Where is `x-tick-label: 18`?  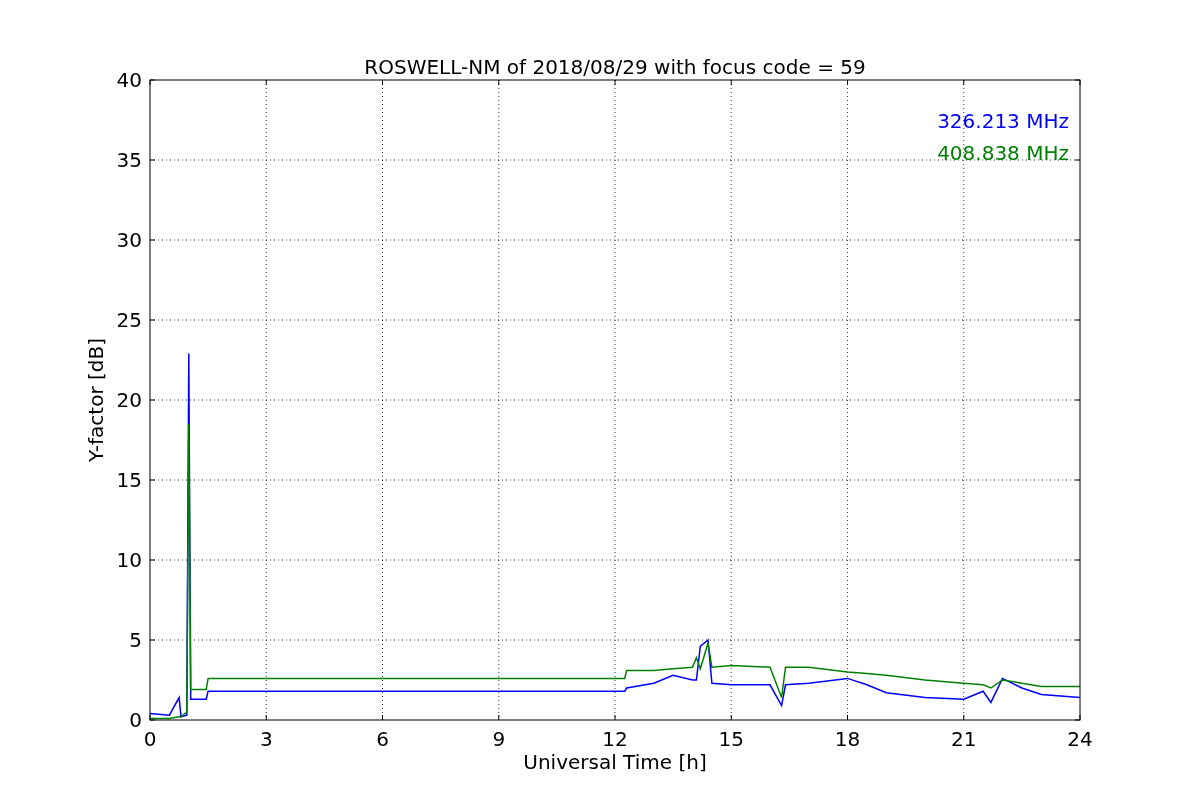 x-tick-label: 18 is located at coordinates (847, 739).